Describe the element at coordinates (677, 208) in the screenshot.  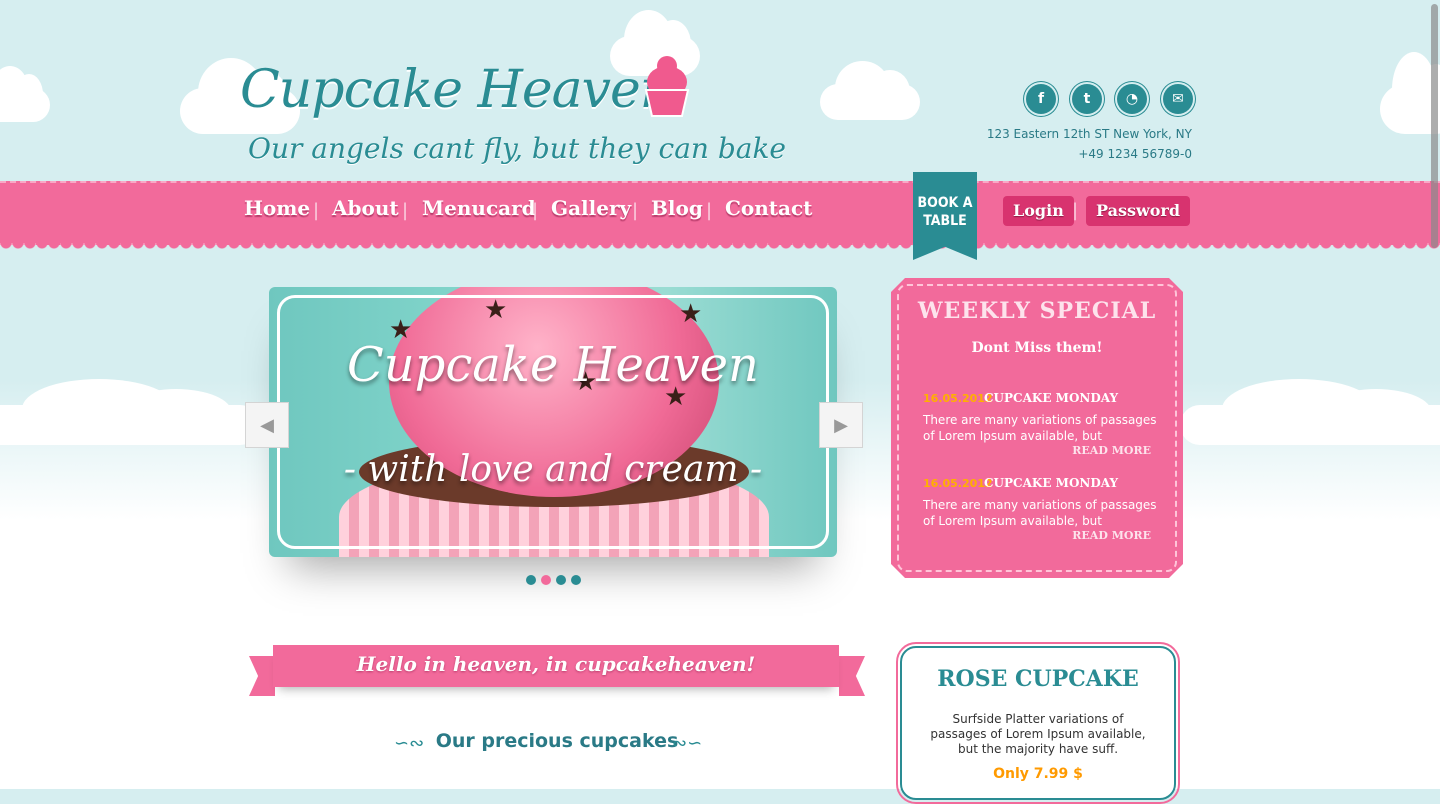
I see `nav-blog: Blog` at that location.